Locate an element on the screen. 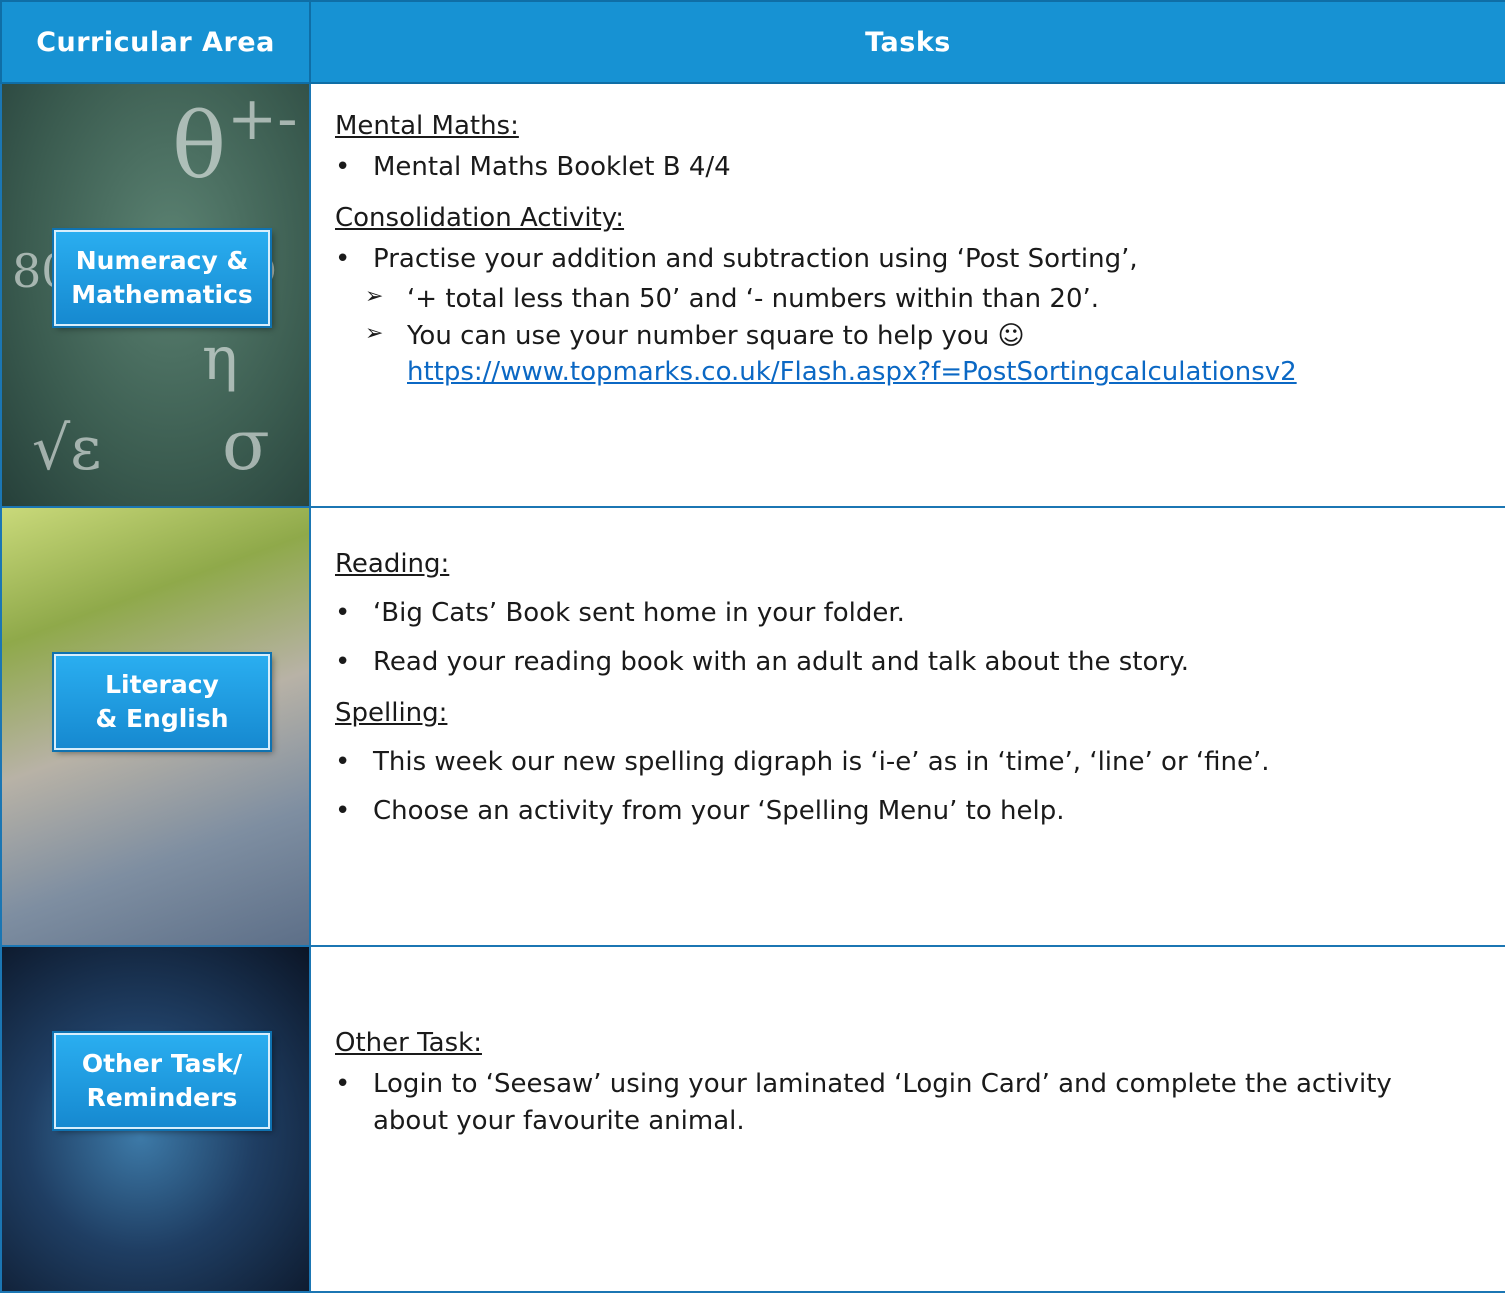 This screenshot has height=1293, width=1505. literacy-area-cell: Literacy & English is located at coordinates (155, 726).